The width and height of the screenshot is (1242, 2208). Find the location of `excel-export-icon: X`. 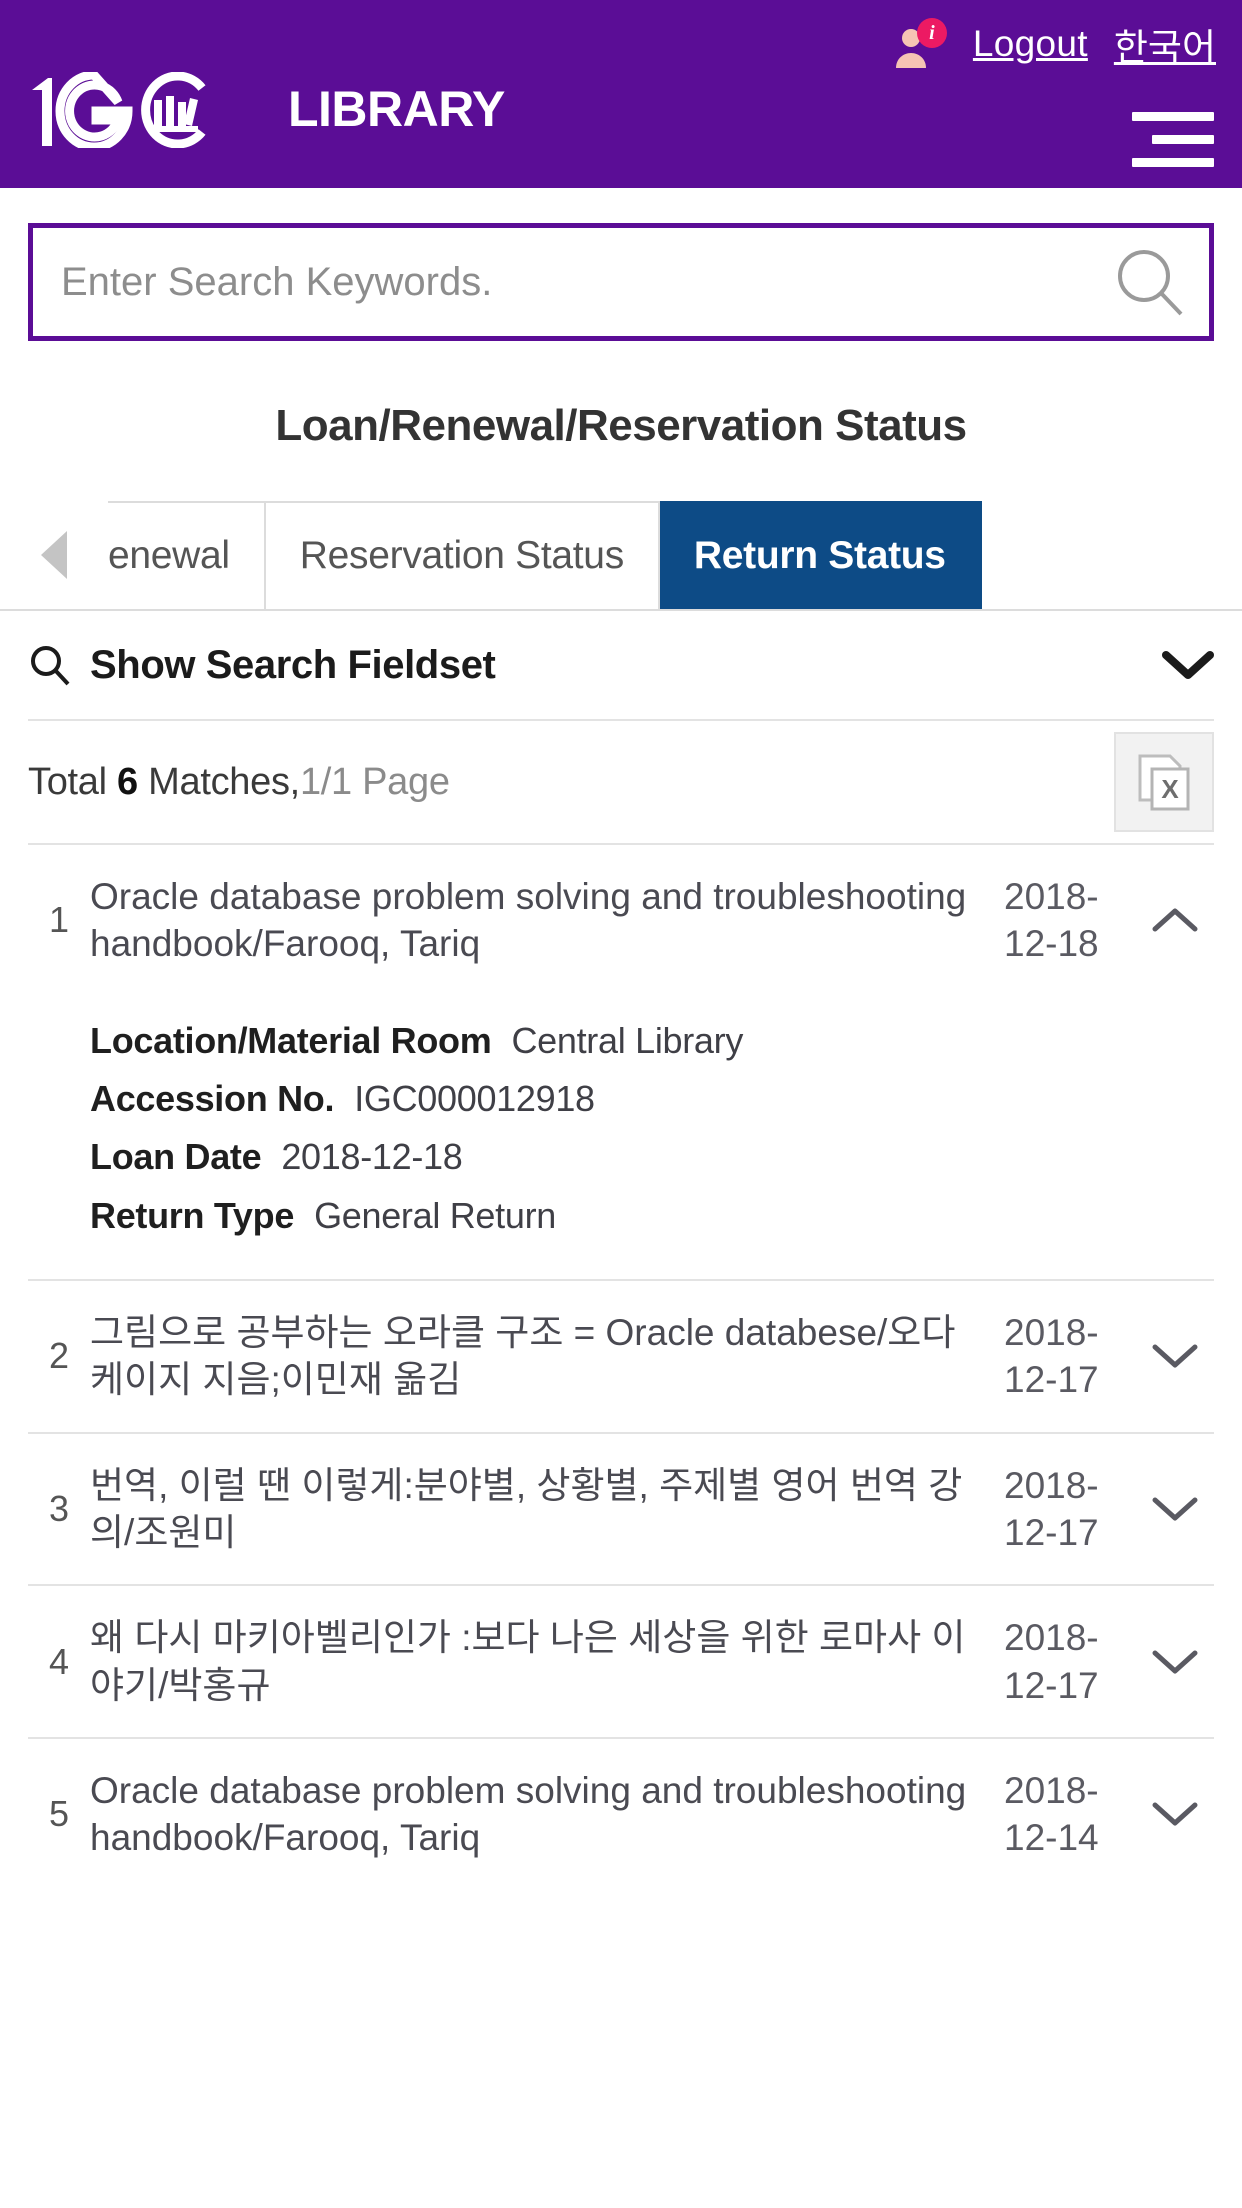

excel-export-icon: X is located at coordinates (1164, 782).